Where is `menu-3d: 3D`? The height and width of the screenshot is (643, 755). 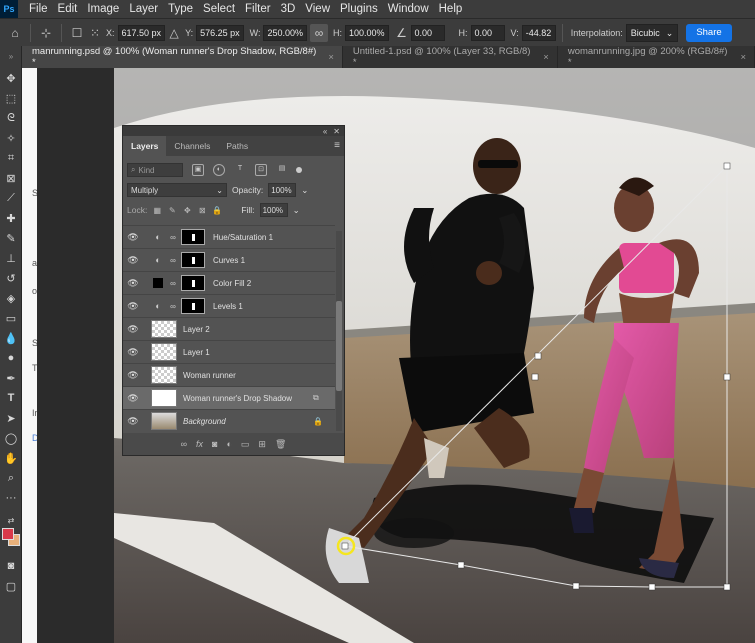 menu-3d: 3D is located at coordinates (288, 9).